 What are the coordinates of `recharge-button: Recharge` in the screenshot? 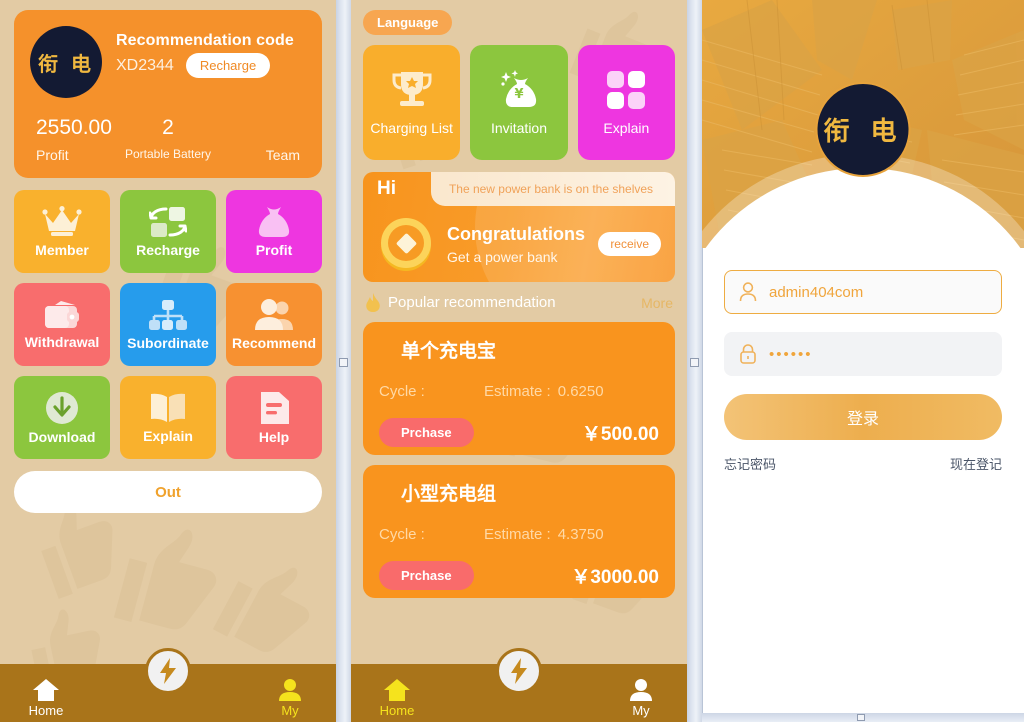 It's located at (228, 65).